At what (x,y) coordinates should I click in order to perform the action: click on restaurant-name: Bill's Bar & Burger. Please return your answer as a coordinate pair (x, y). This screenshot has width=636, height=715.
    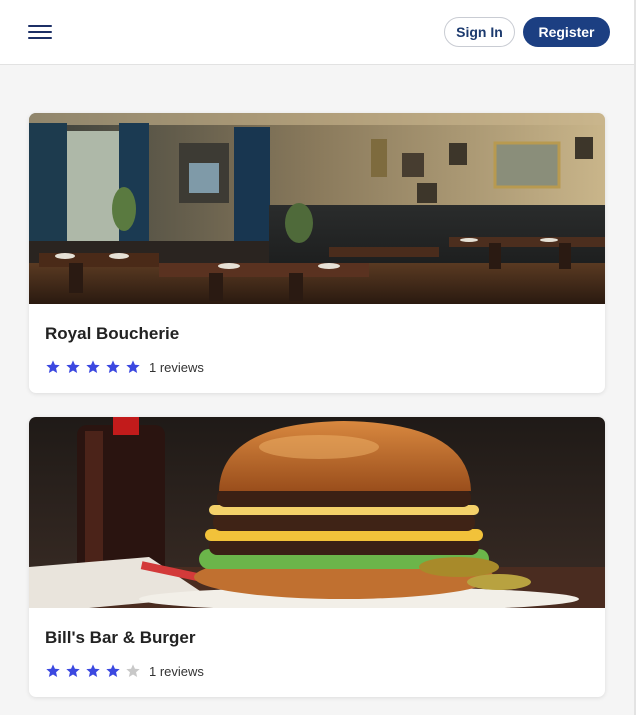
    Looking at the image, I should click on (120, 638).